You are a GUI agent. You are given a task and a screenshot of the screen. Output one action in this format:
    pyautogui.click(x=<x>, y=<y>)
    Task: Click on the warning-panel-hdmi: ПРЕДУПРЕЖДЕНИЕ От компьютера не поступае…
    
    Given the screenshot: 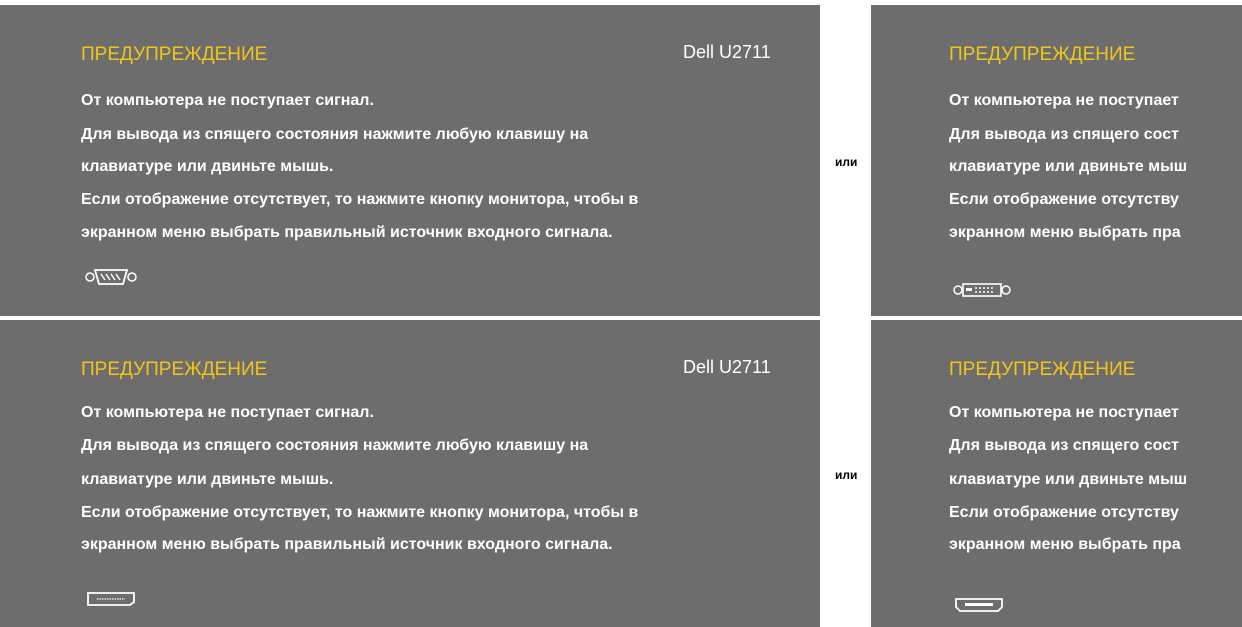 What is the action you would take?
    pyautogui.click(x=1056, y=473)
    